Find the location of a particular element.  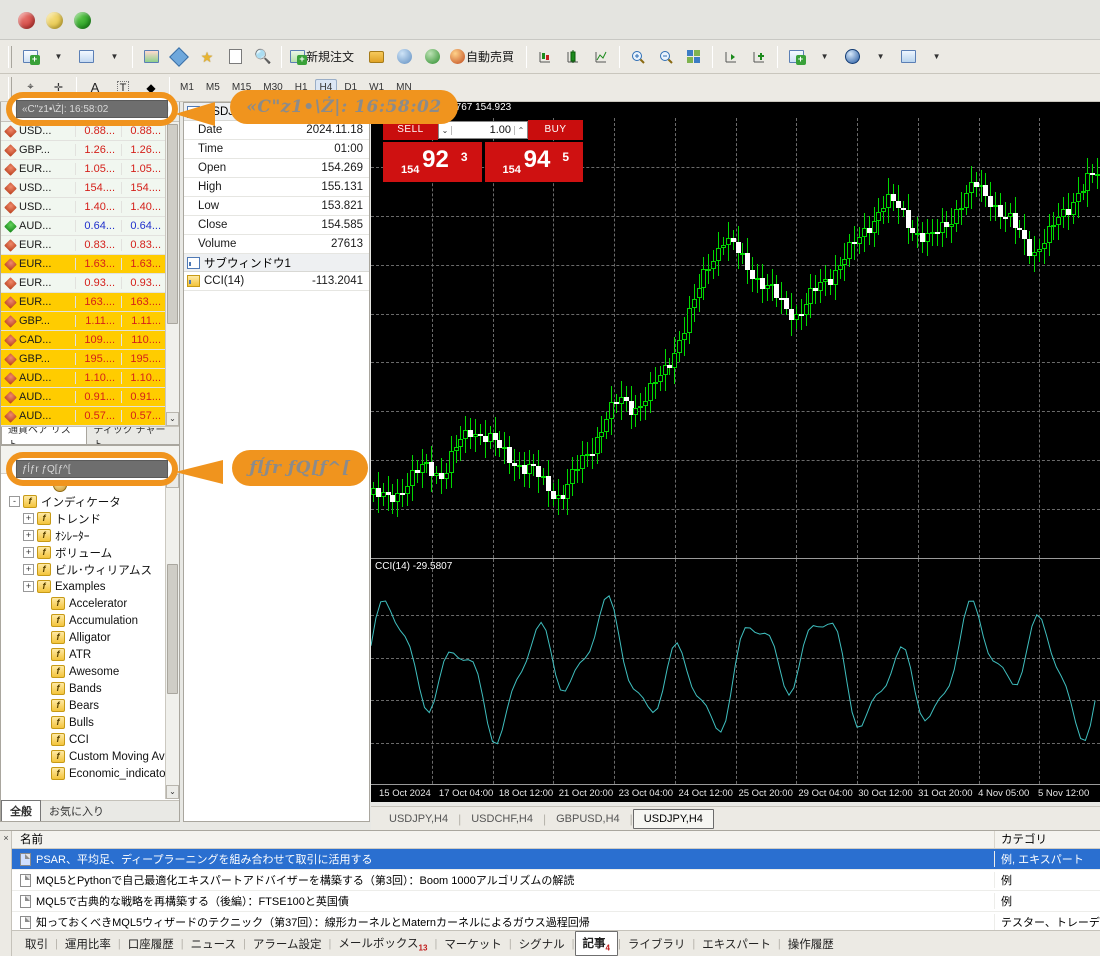

navigator-item-custom-moving-av: f Custom Moving Av is located at coordinates (83, 756).